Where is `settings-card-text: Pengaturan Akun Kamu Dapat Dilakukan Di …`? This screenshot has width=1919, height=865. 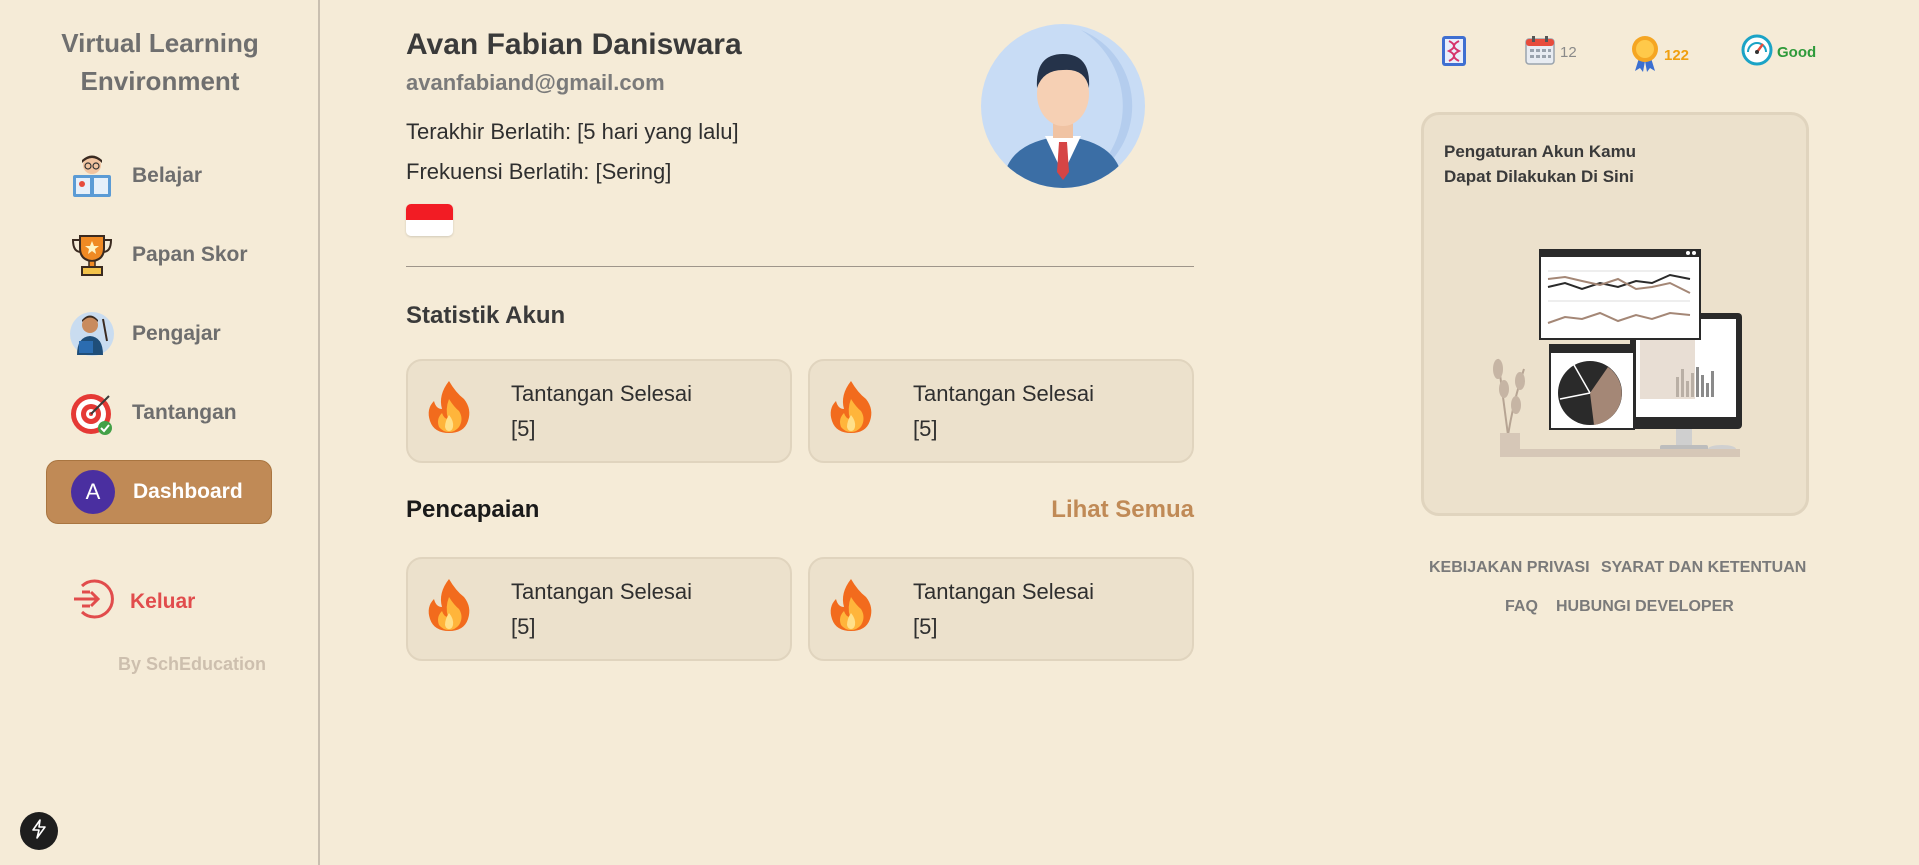 settings-card-text: Pengaturan Akun Kamu Dapat Dilakukan Di … is located at coordinates (1594, 164).